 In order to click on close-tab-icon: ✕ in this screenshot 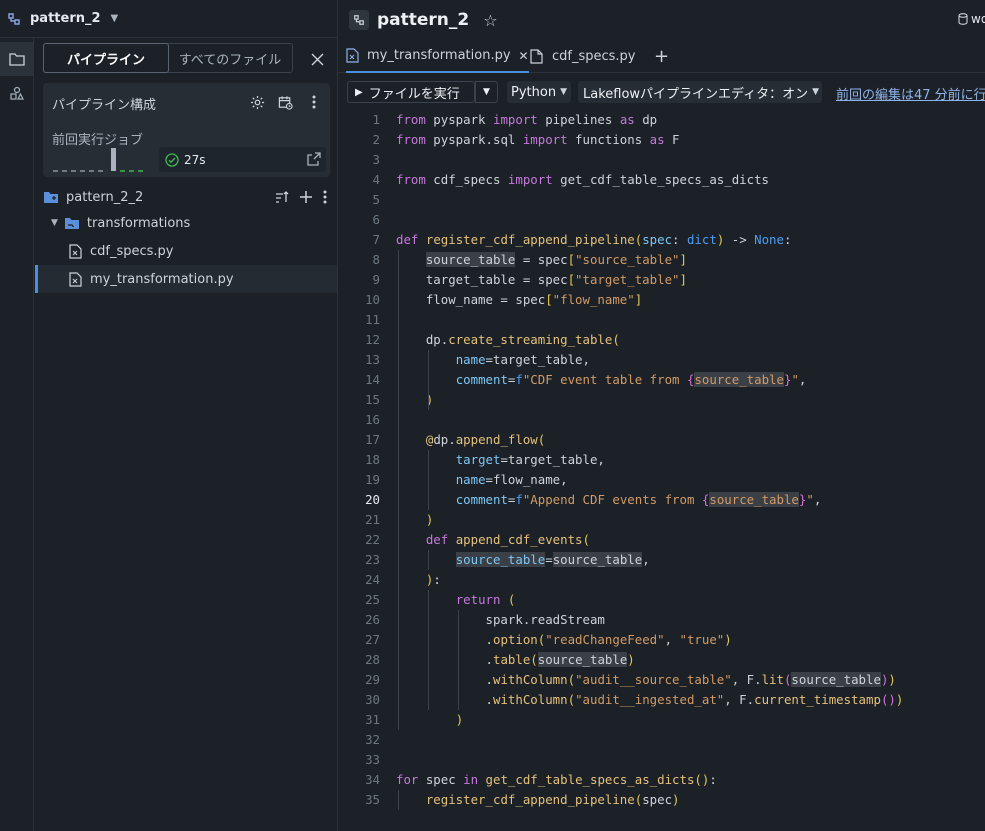, I will do `click(524, 56)`.